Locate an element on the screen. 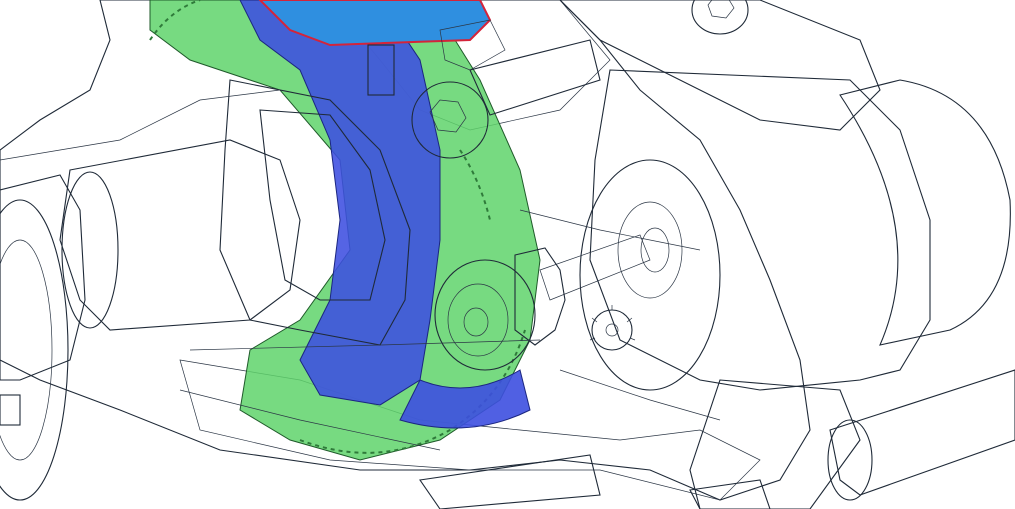 The width and height of the screenshot is (1015, 509). cap-screw-lower is located at coordinates (595, 481).